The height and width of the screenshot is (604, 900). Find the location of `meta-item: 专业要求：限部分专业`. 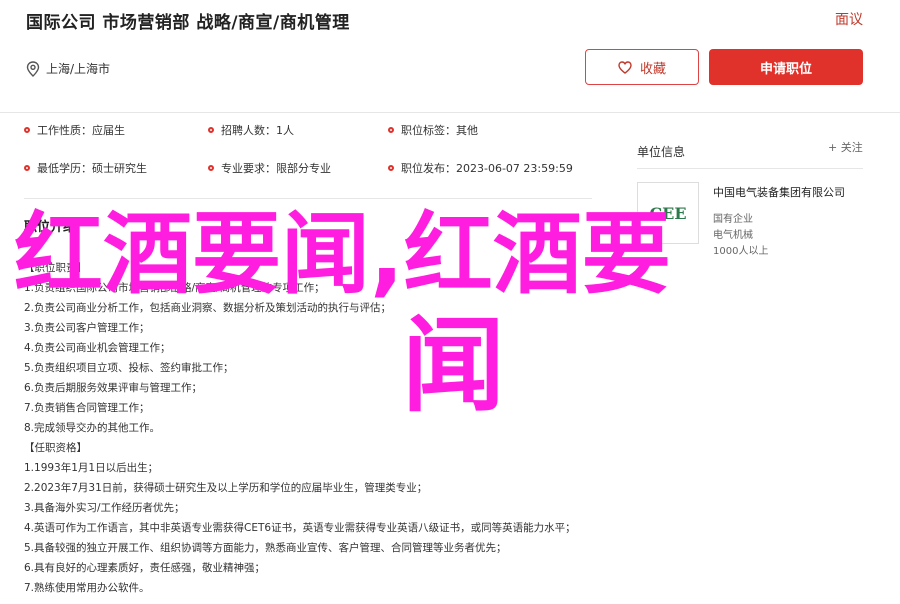

meta-item: 专业要求：限部分专业 is located at coordinates (269, 168).